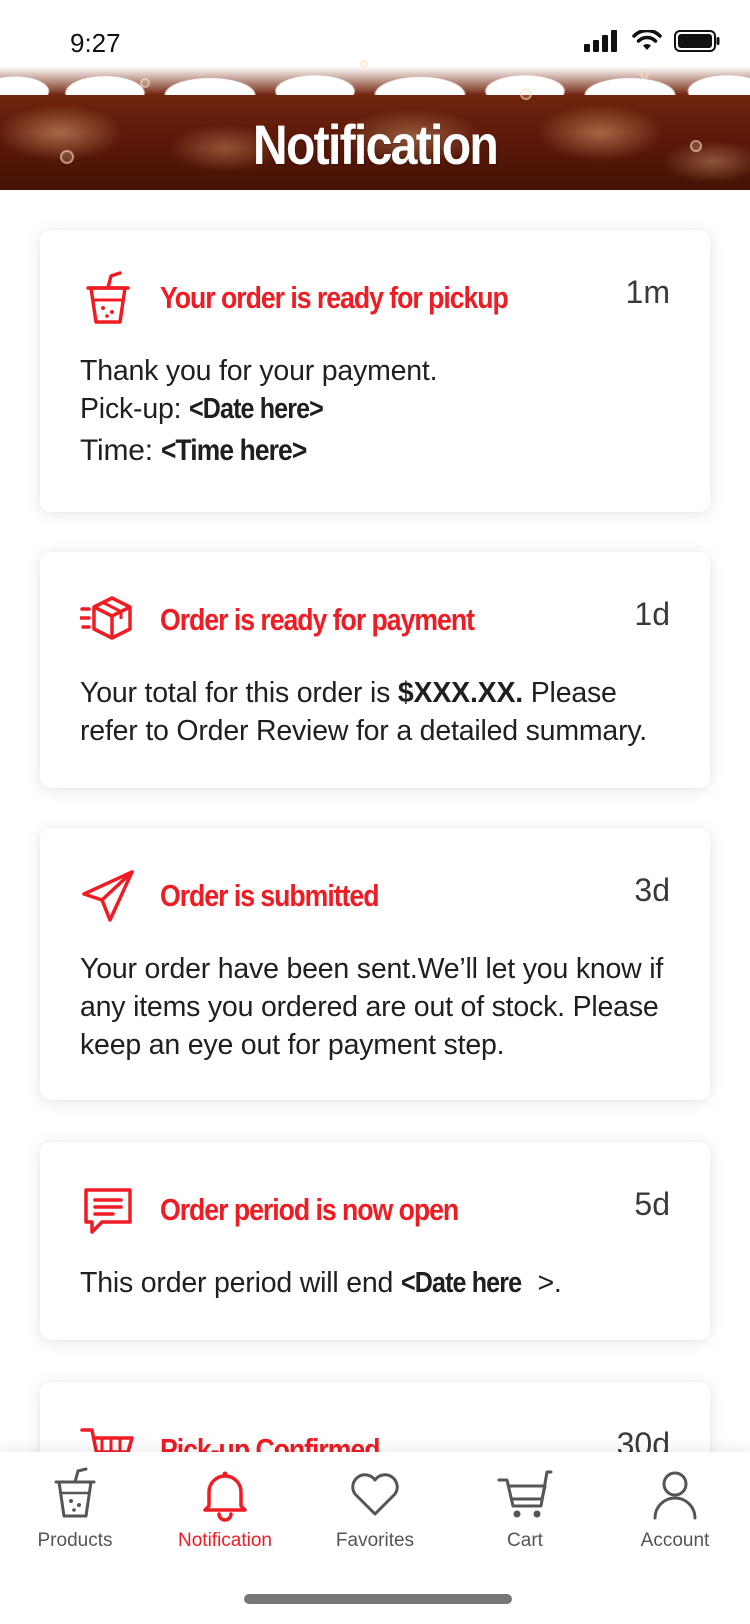 The height and width of the screenshot is (1624, 750). I want to click on cart-icon, so click(525, 1494).